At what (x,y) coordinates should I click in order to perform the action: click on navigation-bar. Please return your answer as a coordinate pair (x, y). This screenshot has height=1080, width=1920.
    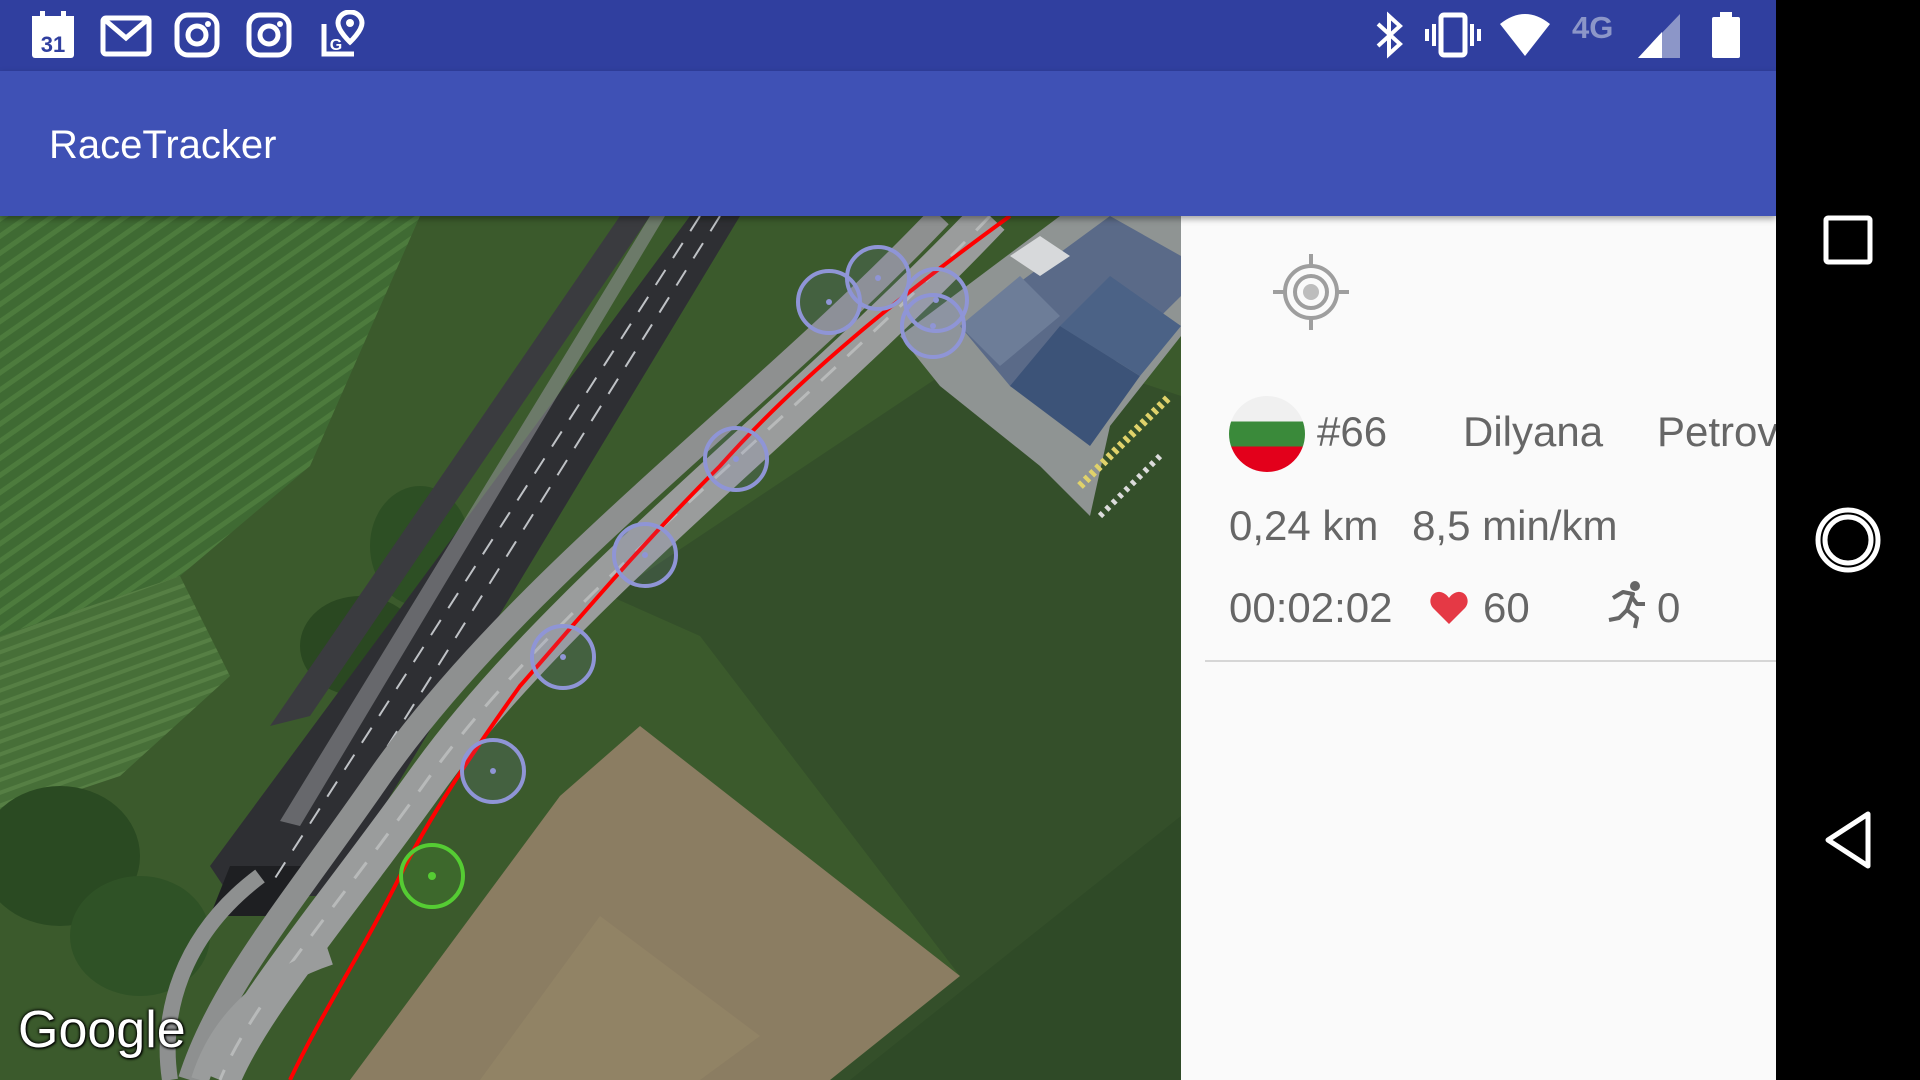
    Looking at the image, I should click on (1848, 540).